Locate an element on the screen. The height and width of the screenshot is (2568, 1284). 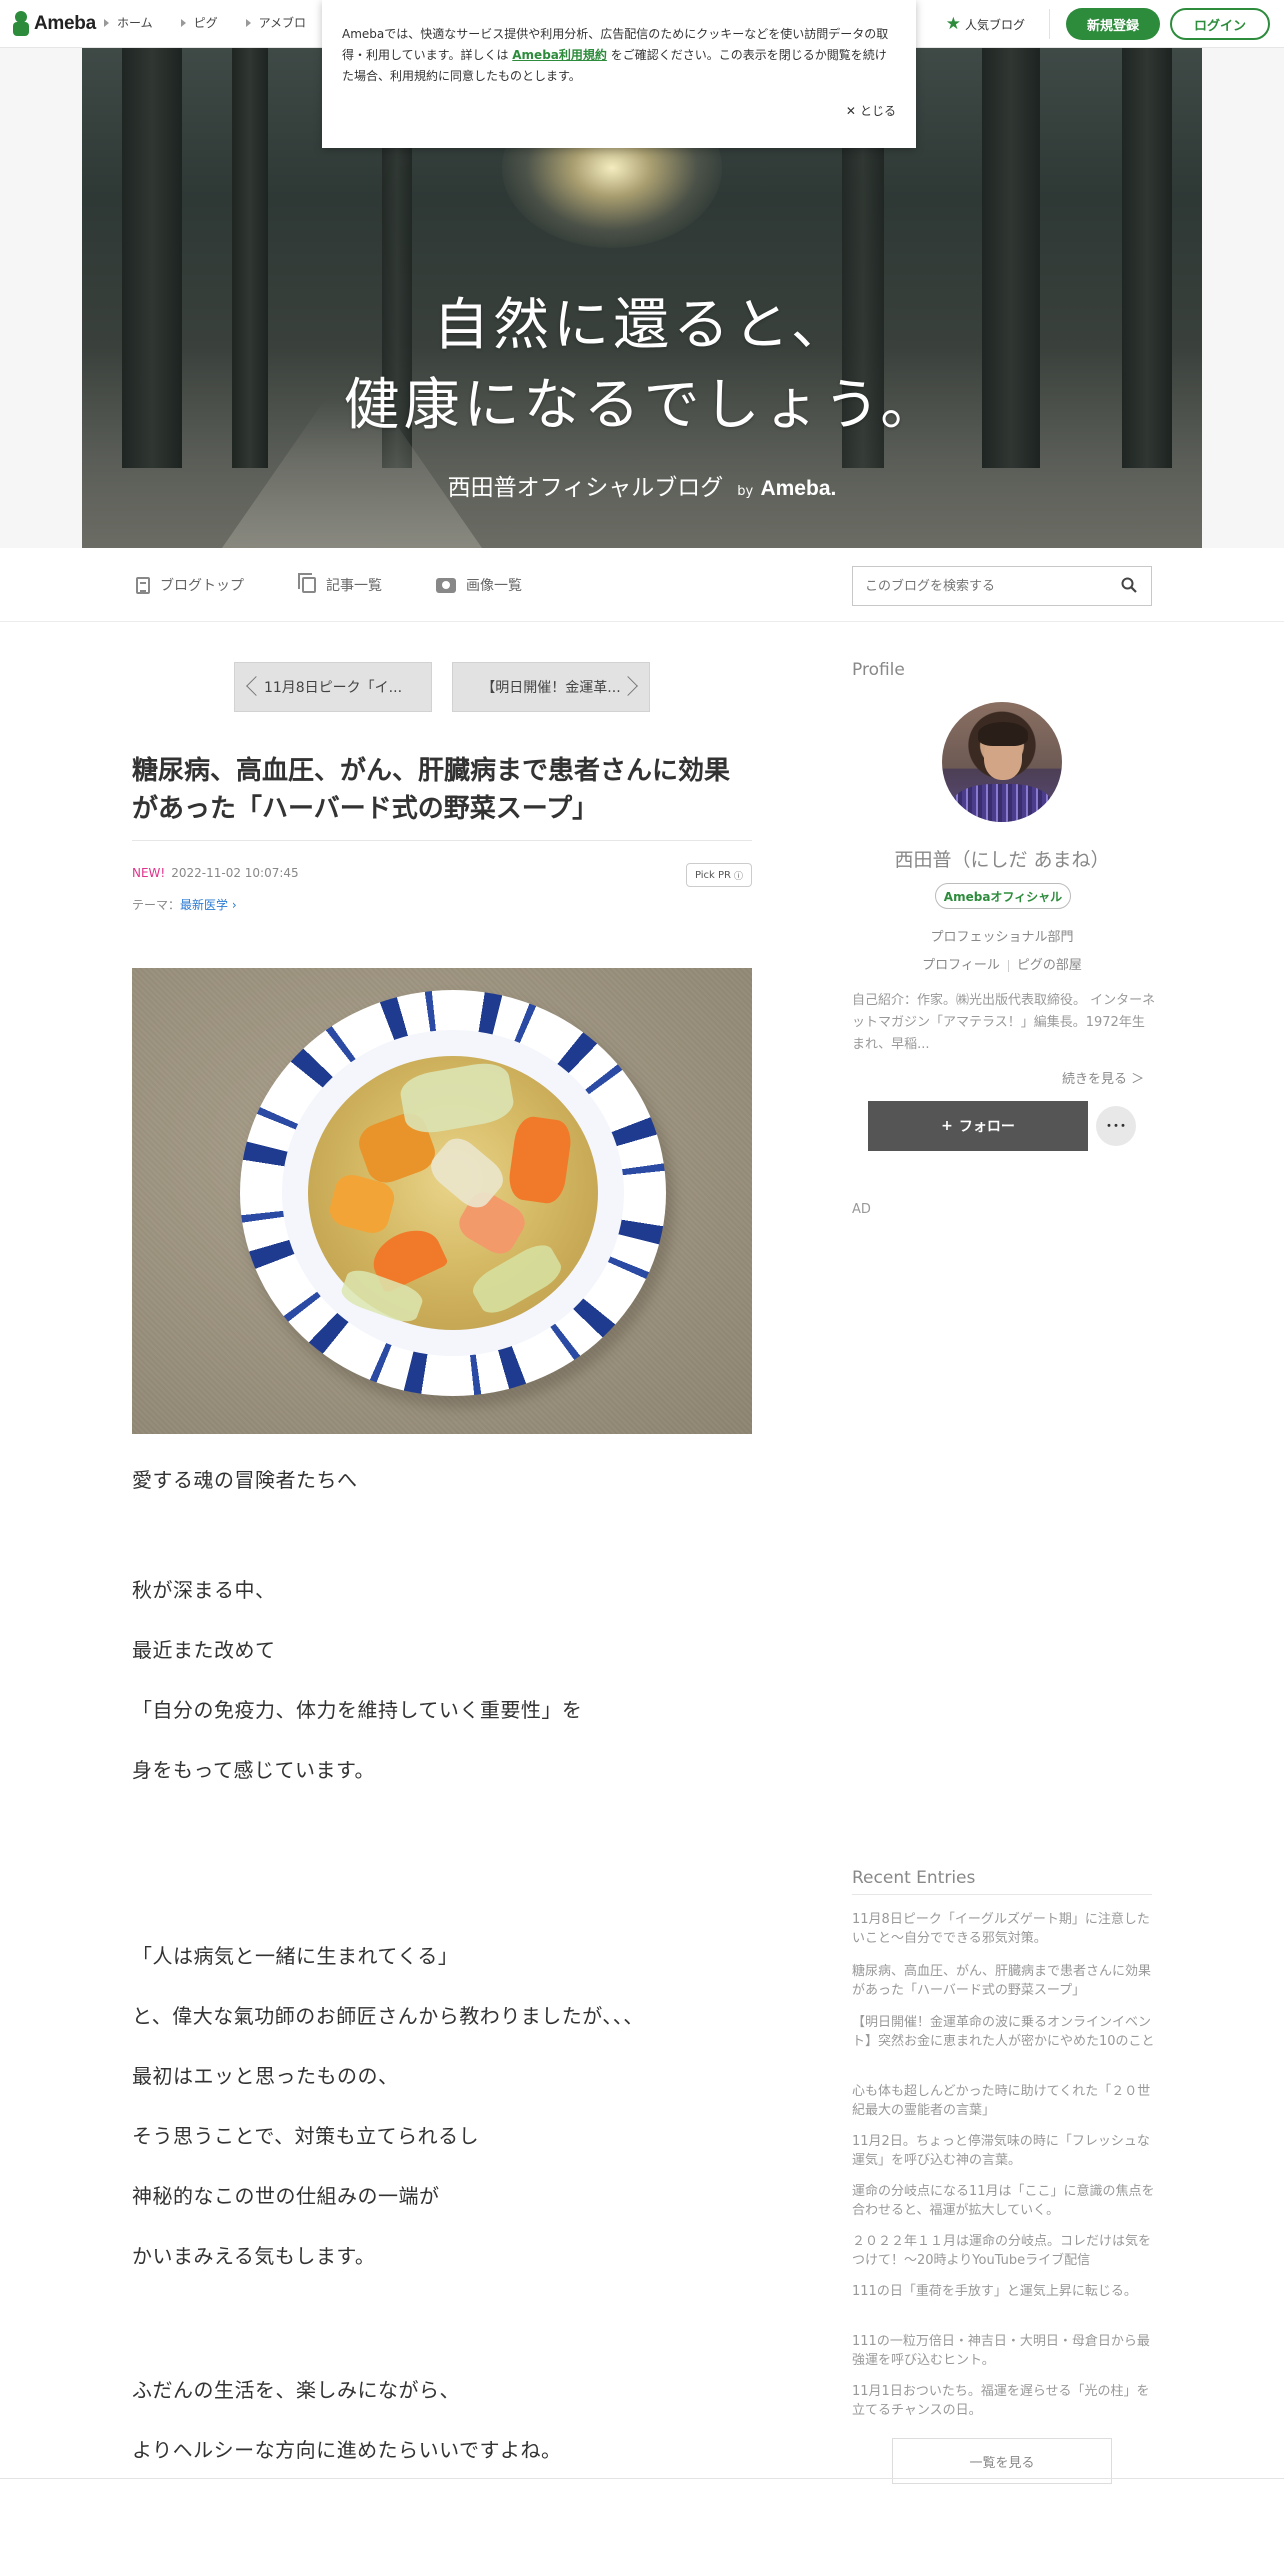
follow-button: + フォロー is located at coordinates (978, 1126).